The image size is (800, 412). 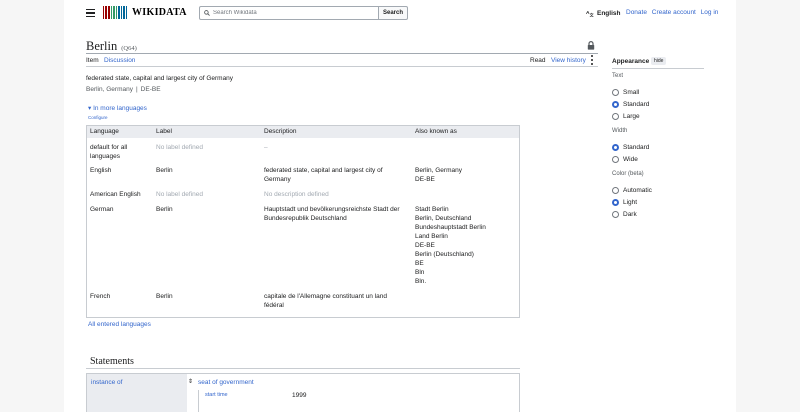 What do you see at coordinates (226, 382) in the screenshot?
I see `statement-value-link: seat of government` at bounding box center [226, 382].